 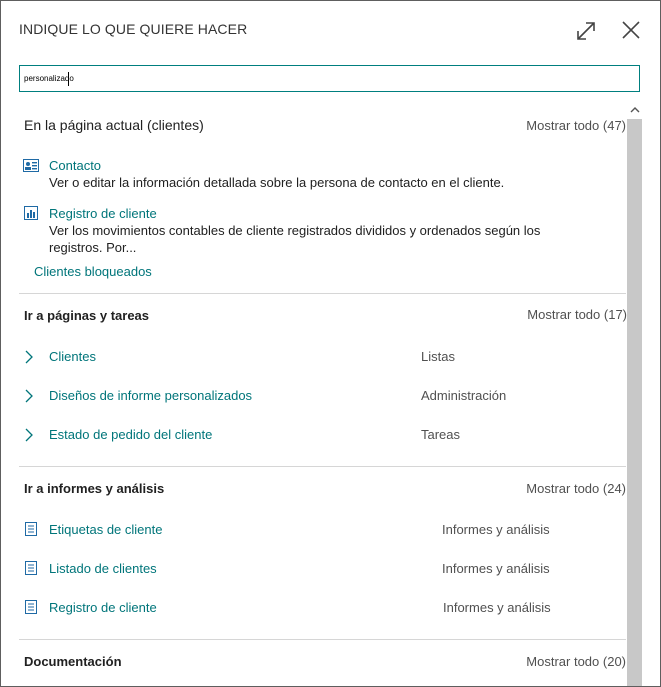 I want to click on section-title-pages-tasks: Ir a páginas y tareas, so click(x=87, y=315).